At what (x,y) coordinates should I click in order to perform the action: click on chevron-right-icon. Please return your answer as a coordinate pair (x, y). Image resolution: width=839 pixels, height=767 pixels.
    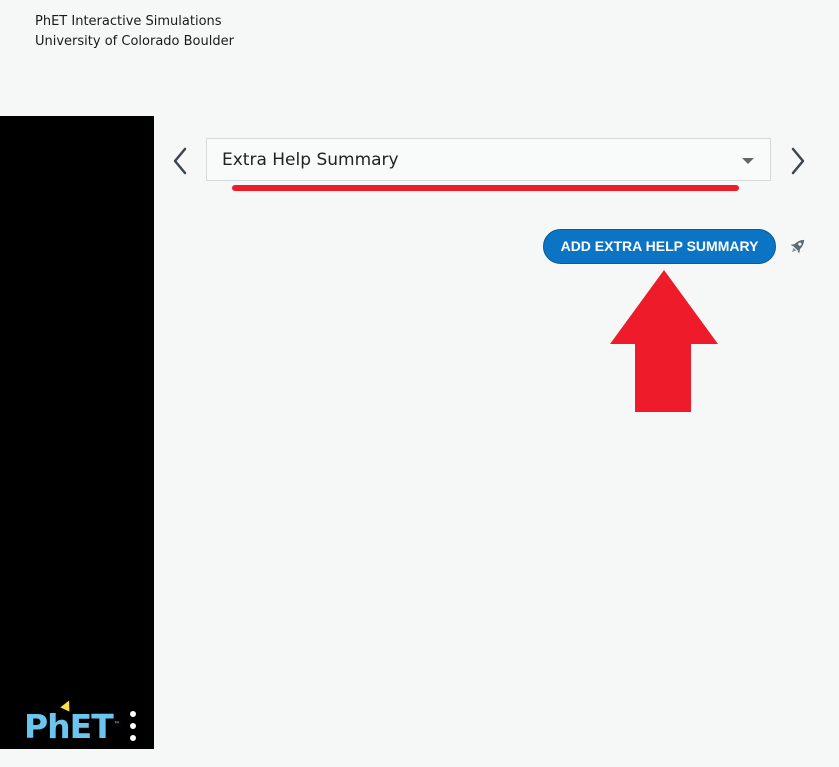
    Looking at the image, I should click on (798, 161).